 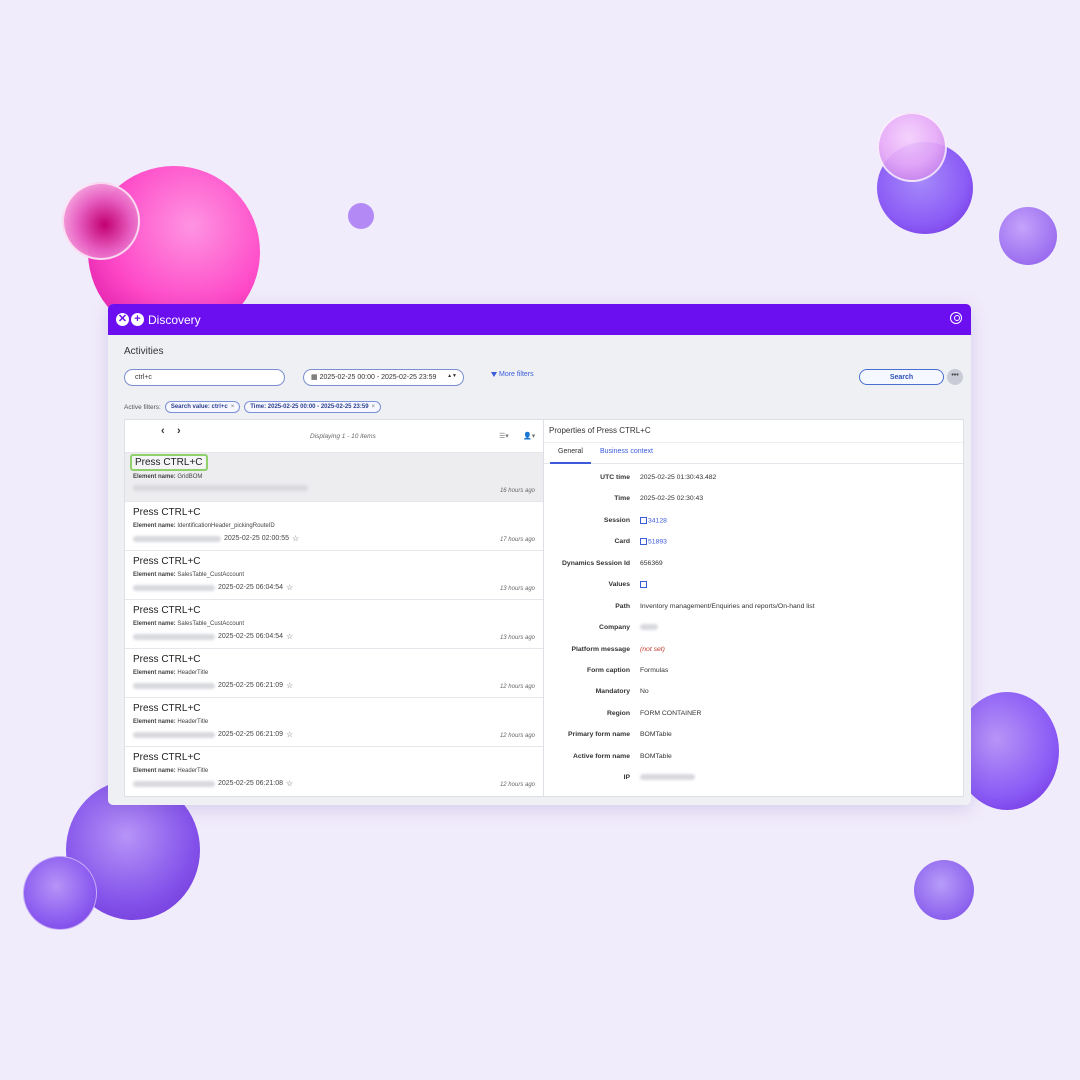 I want to click on list-view-icon: ☰▾, so click(x=504, y=436).